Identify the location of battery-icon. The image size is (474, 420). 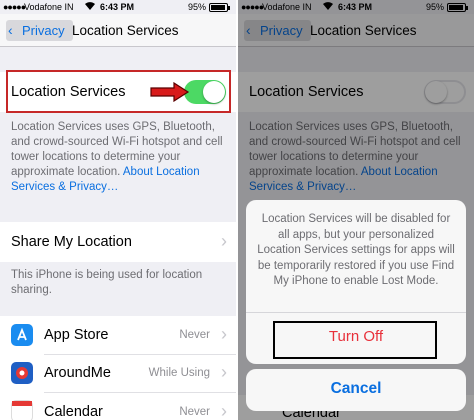
(219, 7).